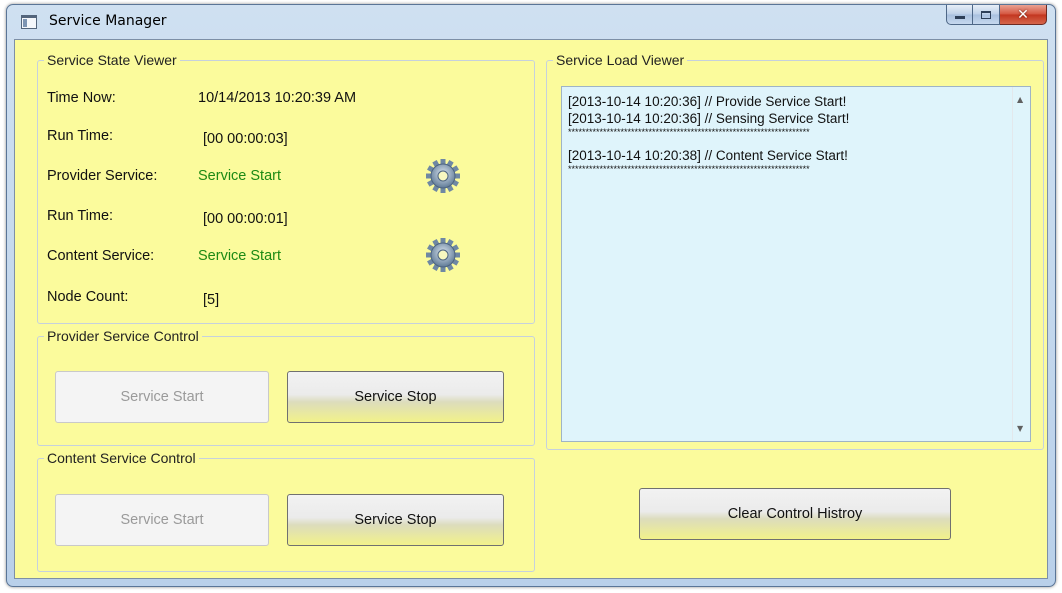  What do you see at coordinates (1020, 428) in the screenshot?
I see `scroll-down-icon: ▼` at bounding box center [1020, 428].